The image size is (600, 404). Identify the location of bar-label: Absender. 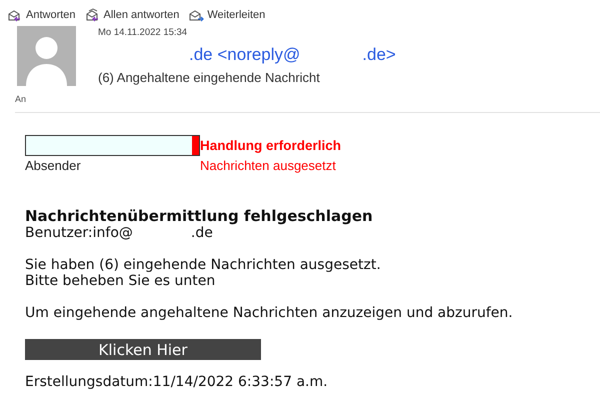
(53, 165).